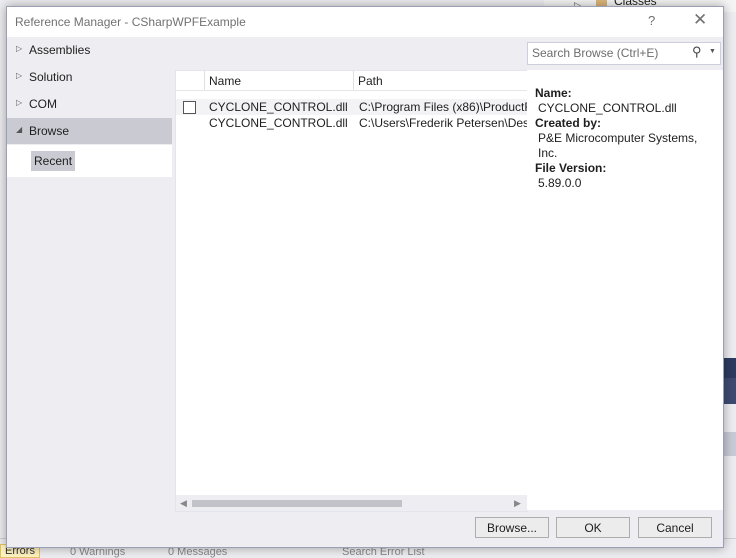 The width and height of the screenshot is (736, 558). I want to click on nav-item-browse: ◢ Browse, so click(89, 131).